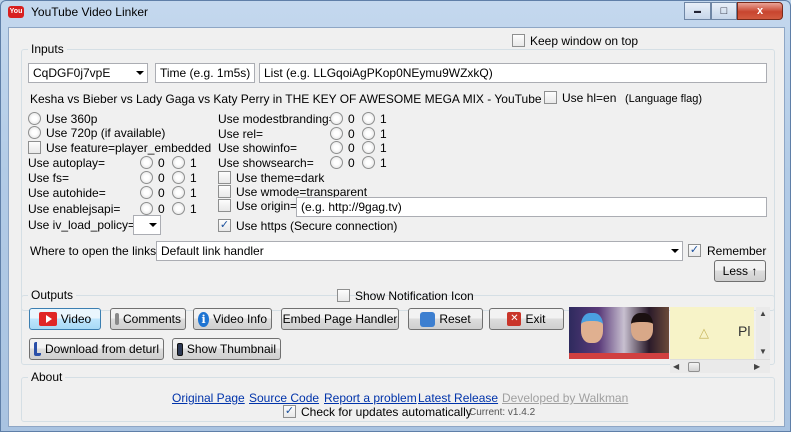  Describe the element at coordinates (368, 118) in the screenshot. I see `modestbranding-1-radio` at that location.